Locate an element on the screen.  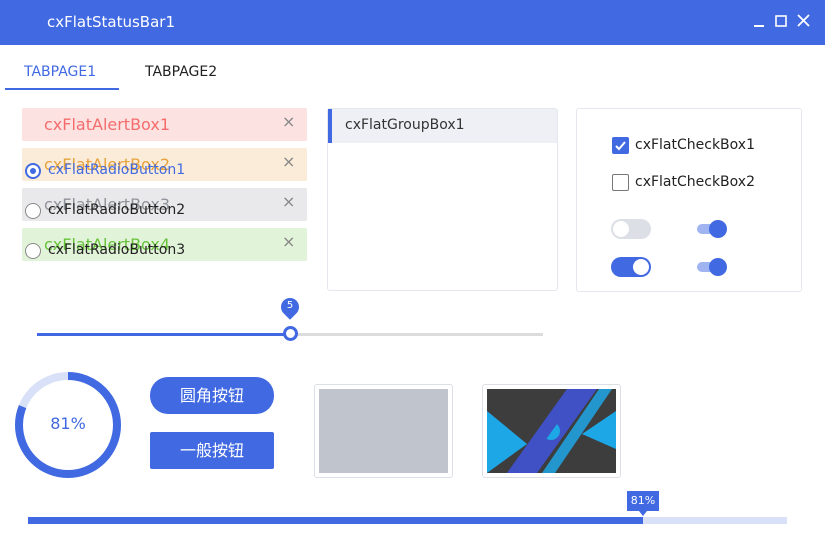
rounded-button: 圆角按钮 is located at coordinates (212, 395).